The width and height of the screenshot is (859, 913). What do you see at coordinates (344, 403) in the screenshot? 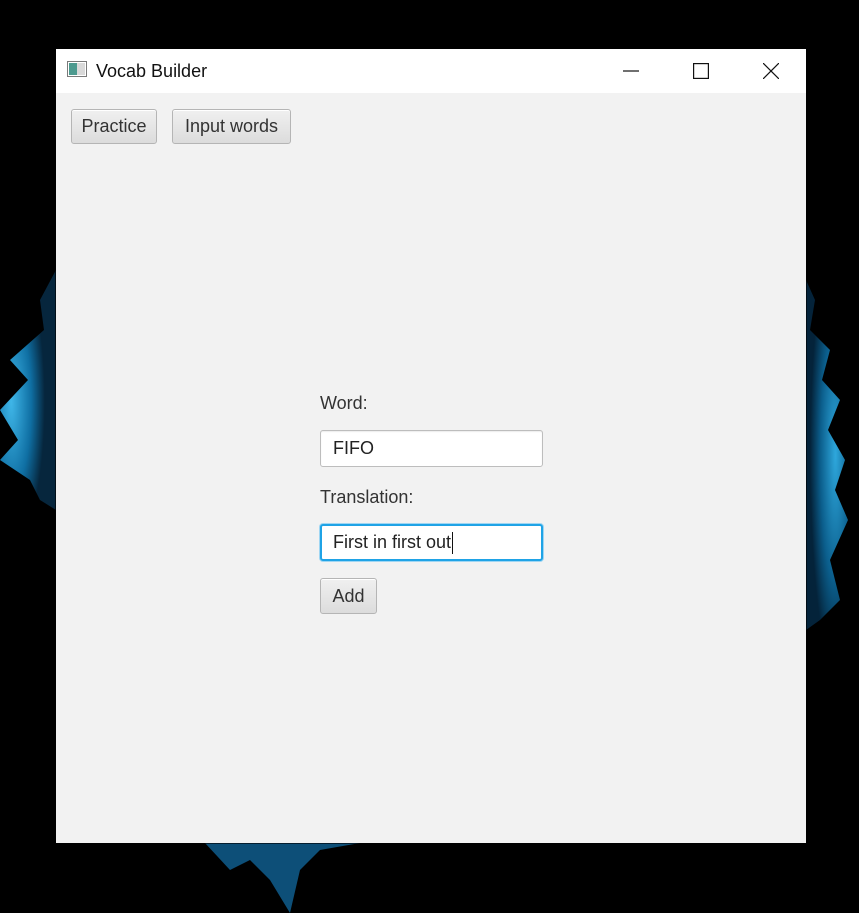
I see `word-label: Word:` at bounding box center [344, 403].